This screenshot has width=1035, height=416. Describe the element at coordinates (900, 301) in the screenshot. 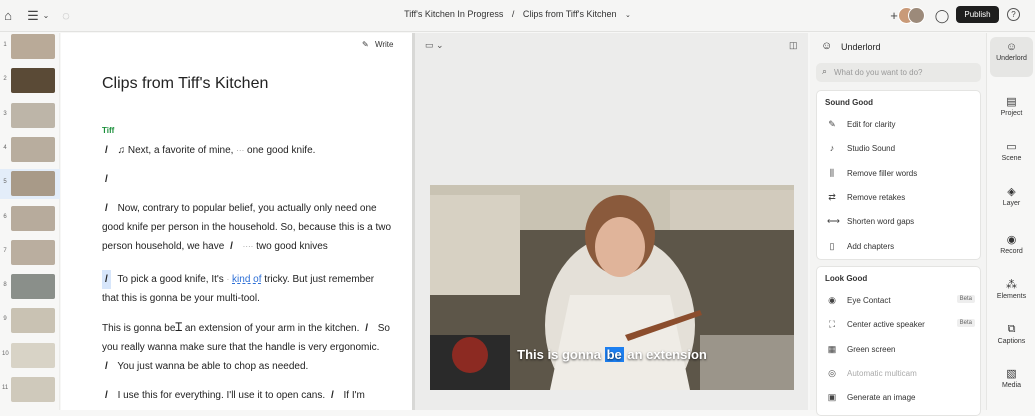

I see `action-item: ◉ Eye Contact Beta` at that location.